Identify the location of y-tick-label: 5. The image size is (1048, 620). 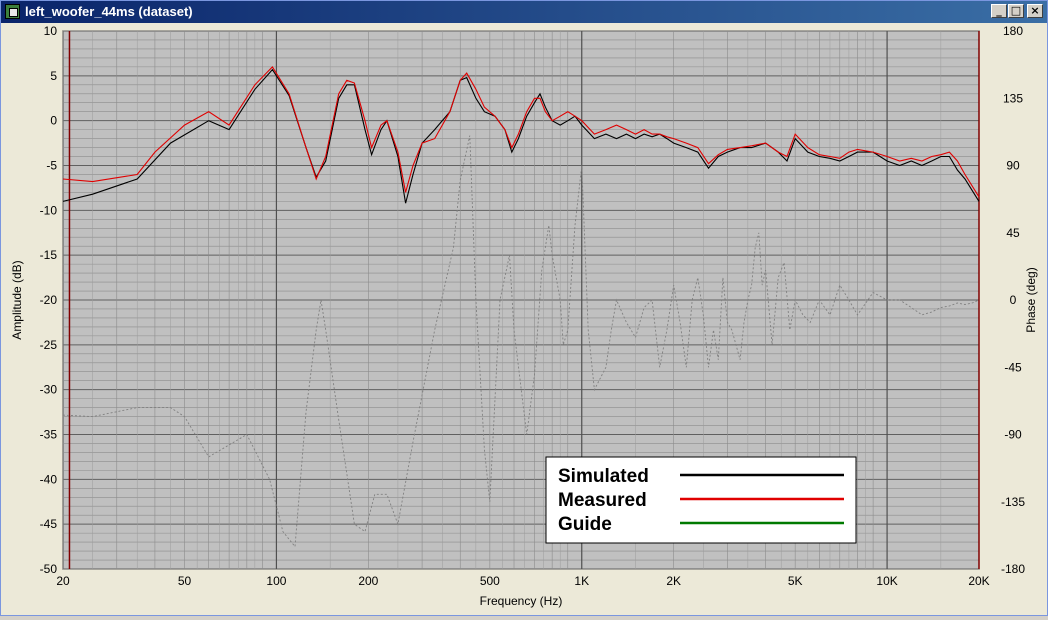
(53, 76).